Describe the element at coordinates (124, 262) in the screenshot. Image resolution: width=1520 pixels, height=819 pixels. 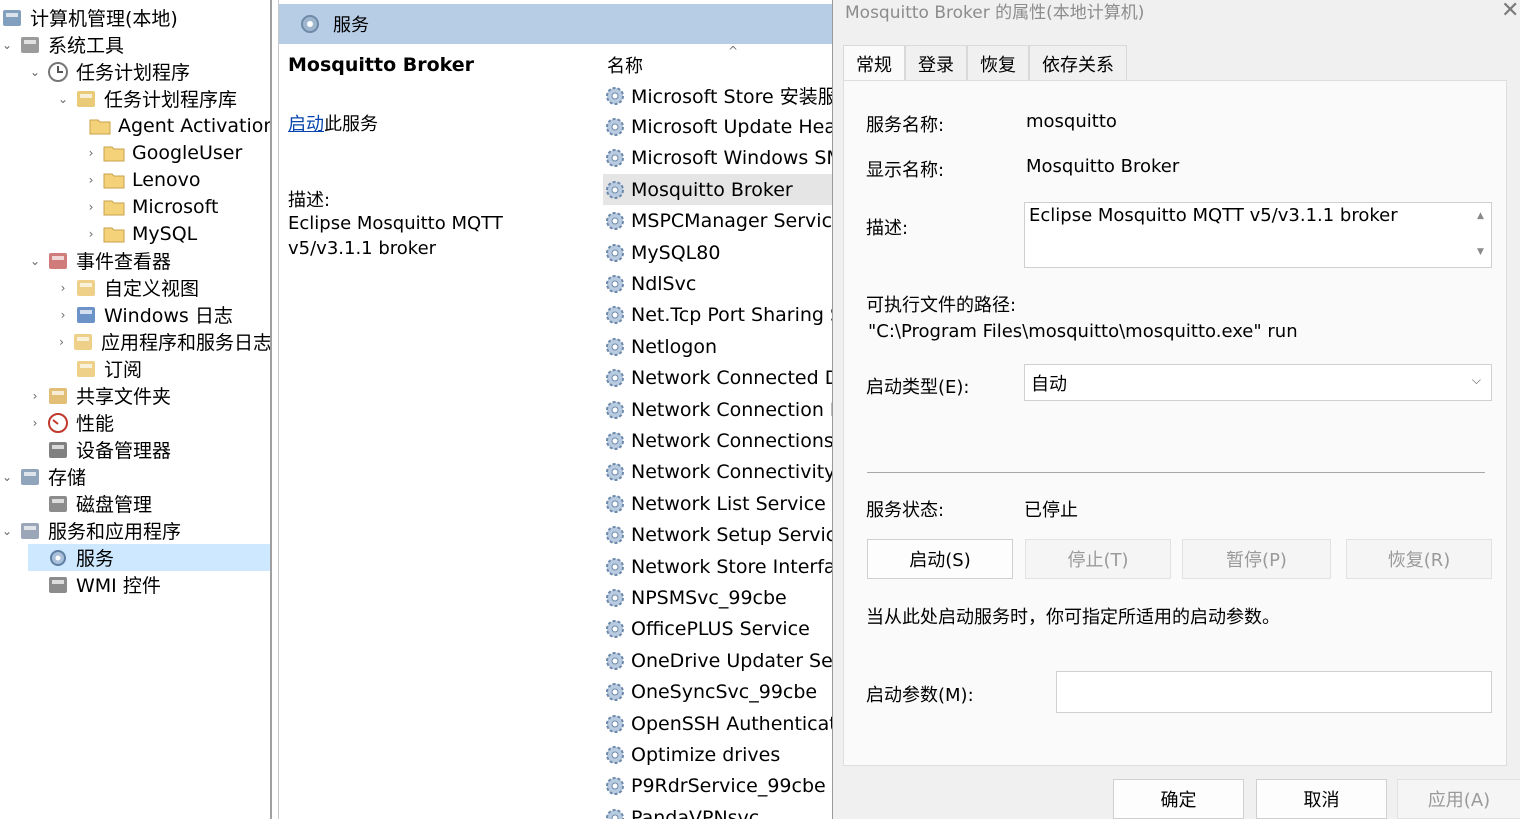
I see `tree-item-label: 事件查看器` at that location.